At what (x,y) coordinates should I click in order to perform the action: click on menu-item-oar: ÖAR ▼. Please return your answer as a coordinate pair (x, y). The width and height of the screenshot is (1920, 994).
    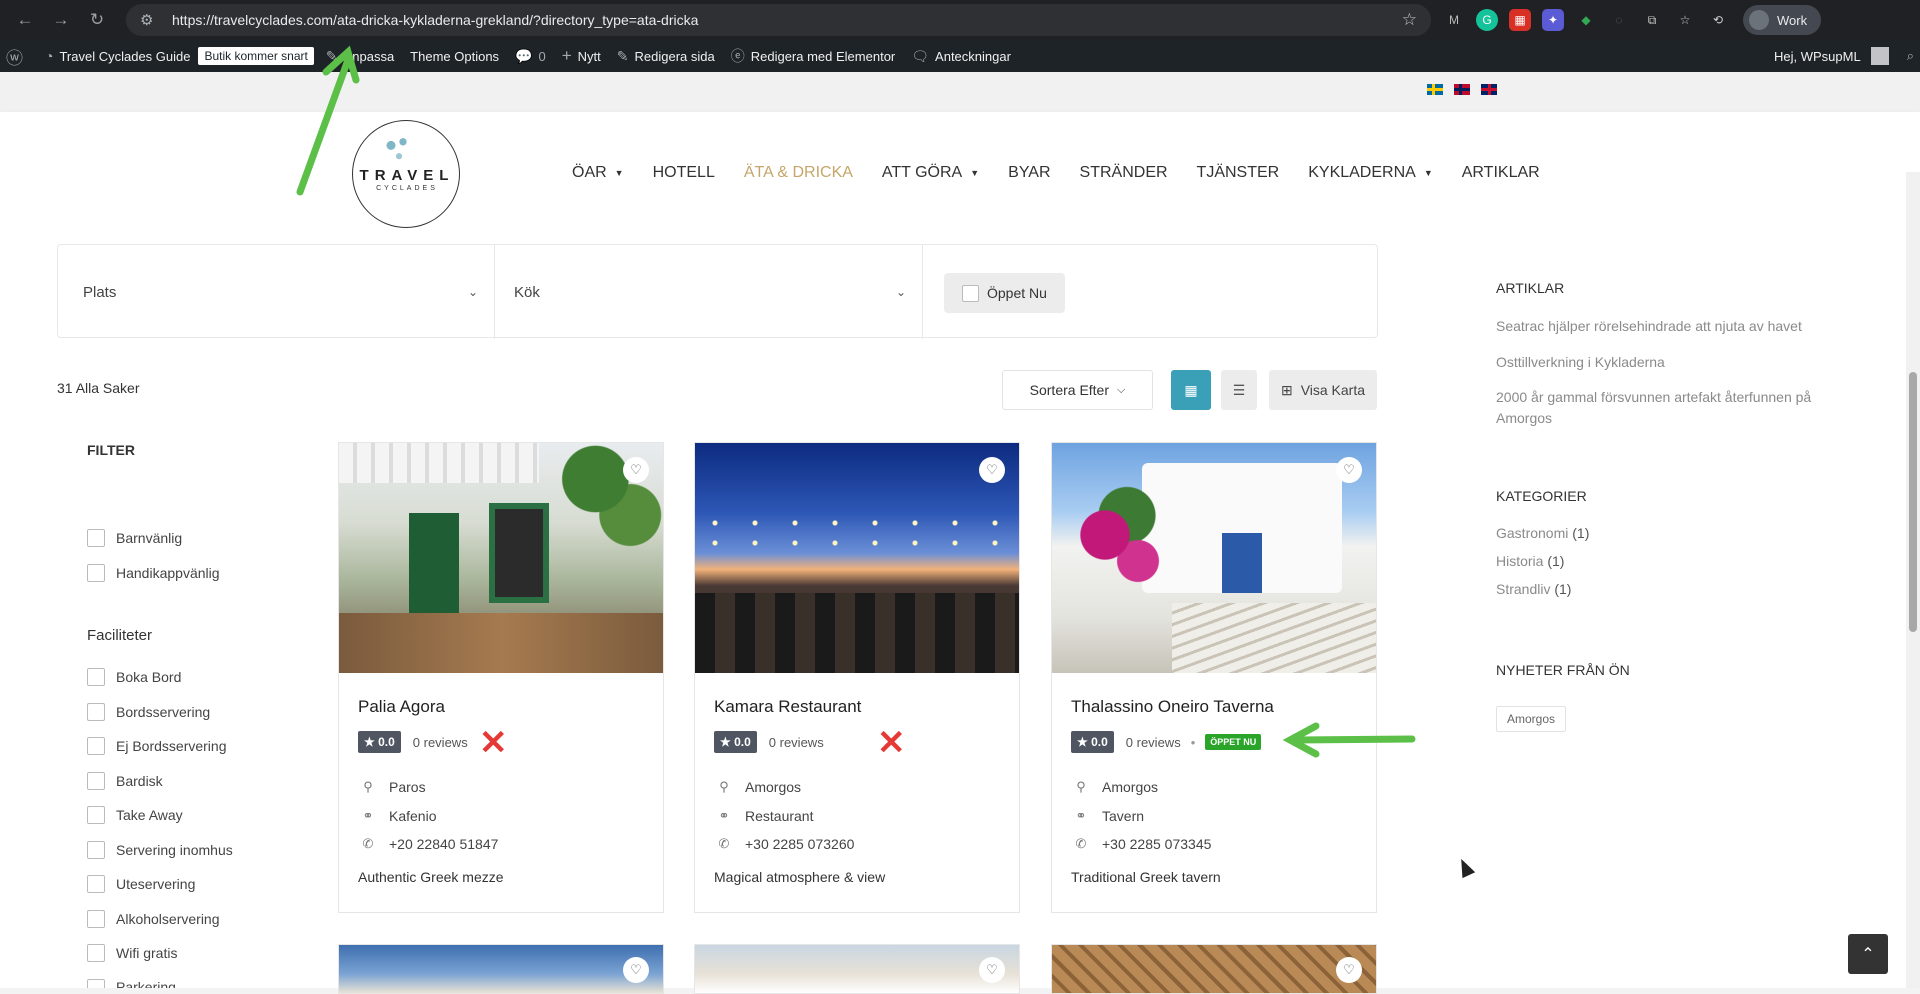
    Looking at the image, I should click on (598, 173).